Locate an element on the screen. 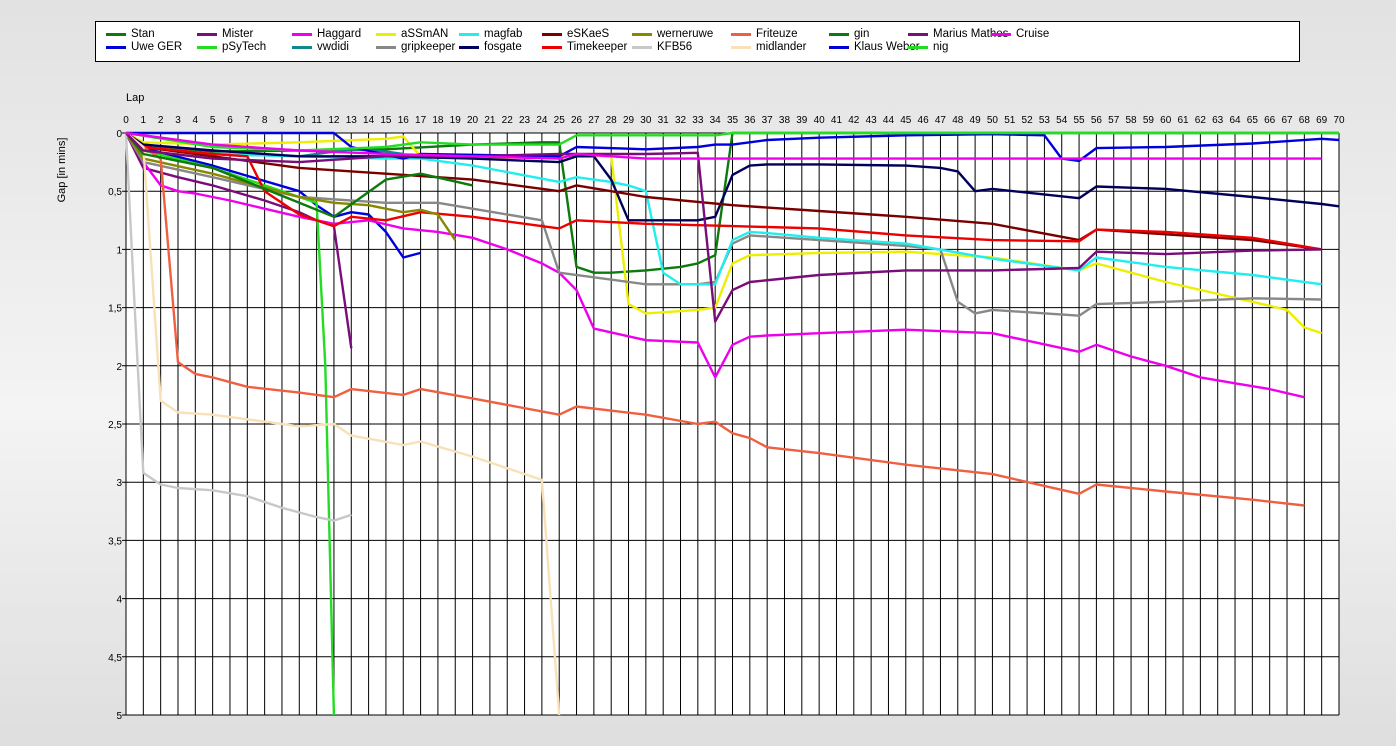  x-tick-label: 53 is located at coordinates (1045, 120).